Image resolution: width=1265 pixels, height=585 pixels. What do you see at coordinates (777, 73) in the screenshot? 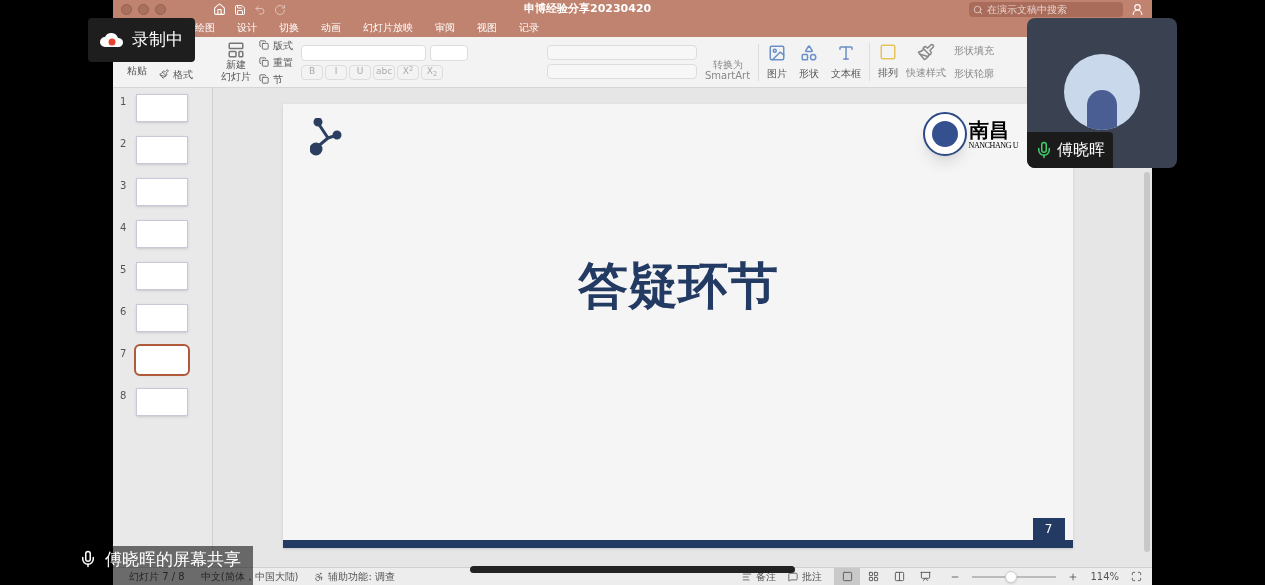
I see `insert-button: 图片` at bounding box center [777, 73].